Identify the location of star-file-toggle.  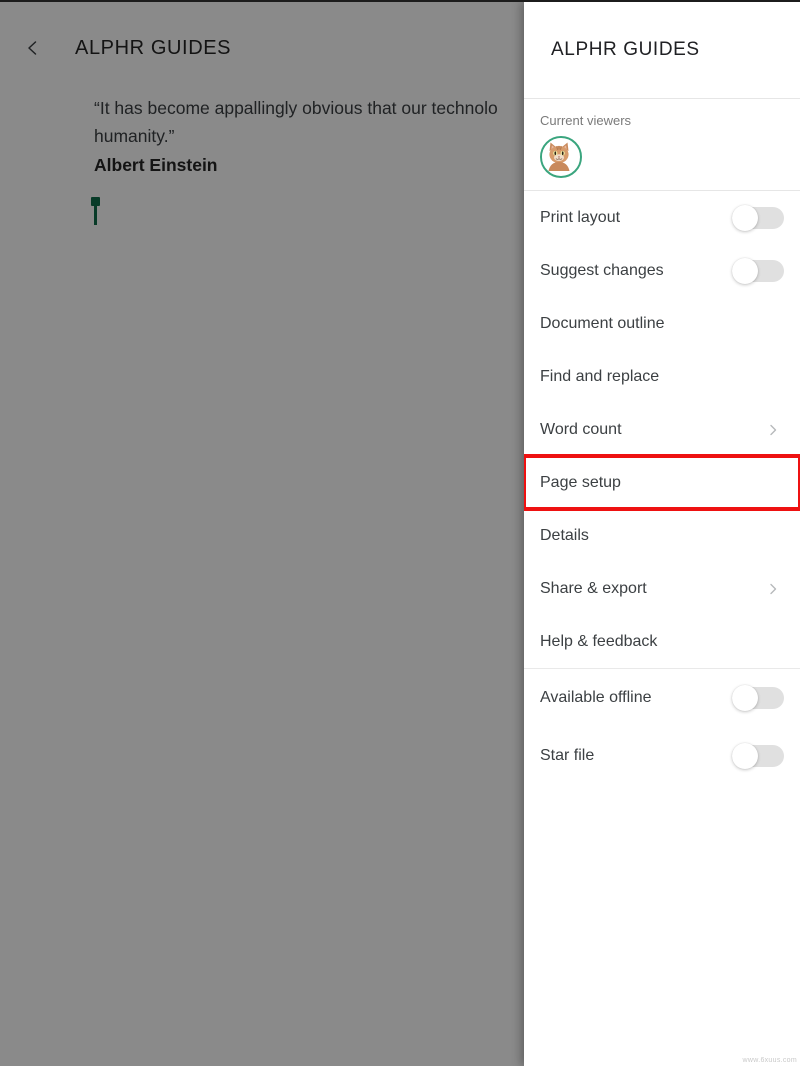
(758, 756).